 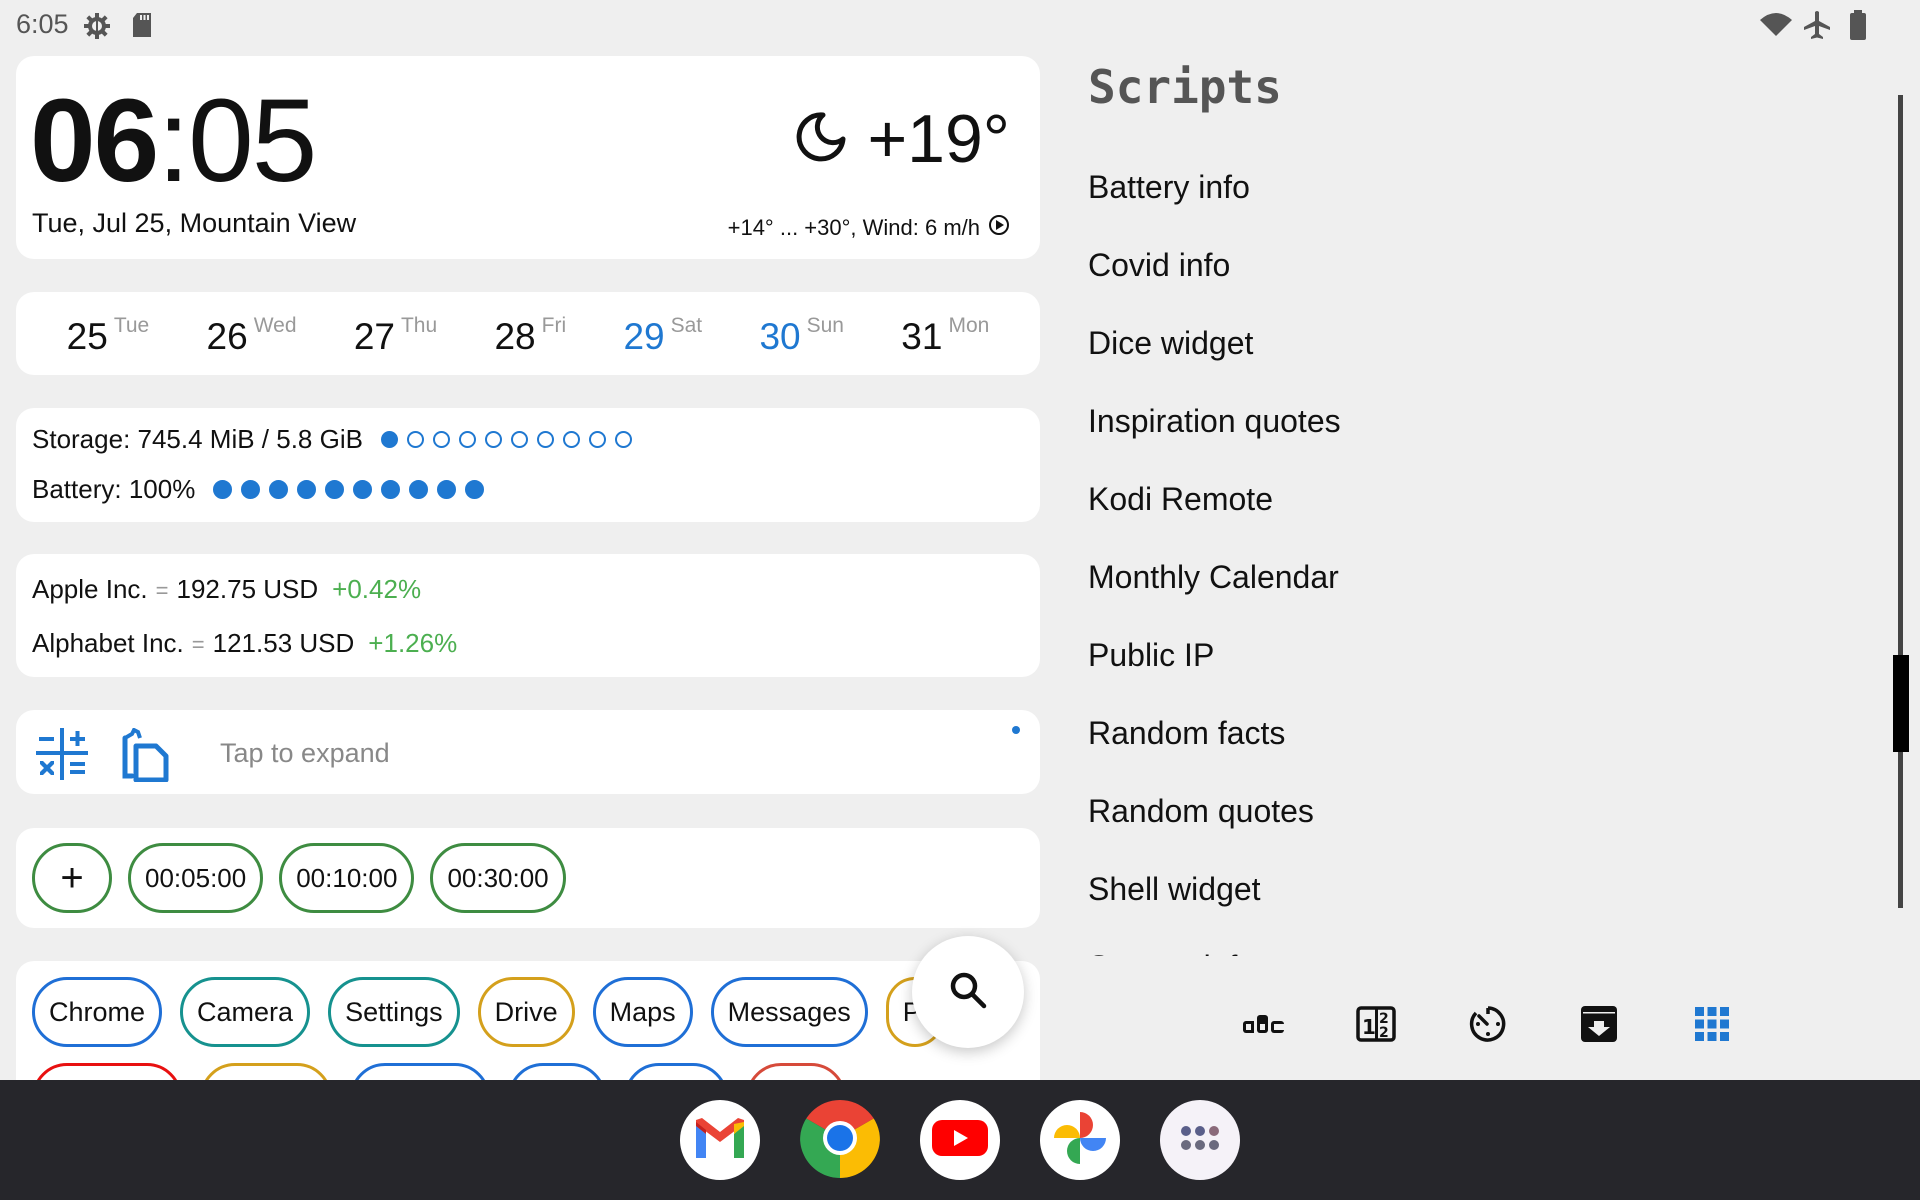 What do you see at coordinates (789, 1012) in the screenshot?
I see `app-shortcut-messages: Messages` at bounding box center [789, 1012].